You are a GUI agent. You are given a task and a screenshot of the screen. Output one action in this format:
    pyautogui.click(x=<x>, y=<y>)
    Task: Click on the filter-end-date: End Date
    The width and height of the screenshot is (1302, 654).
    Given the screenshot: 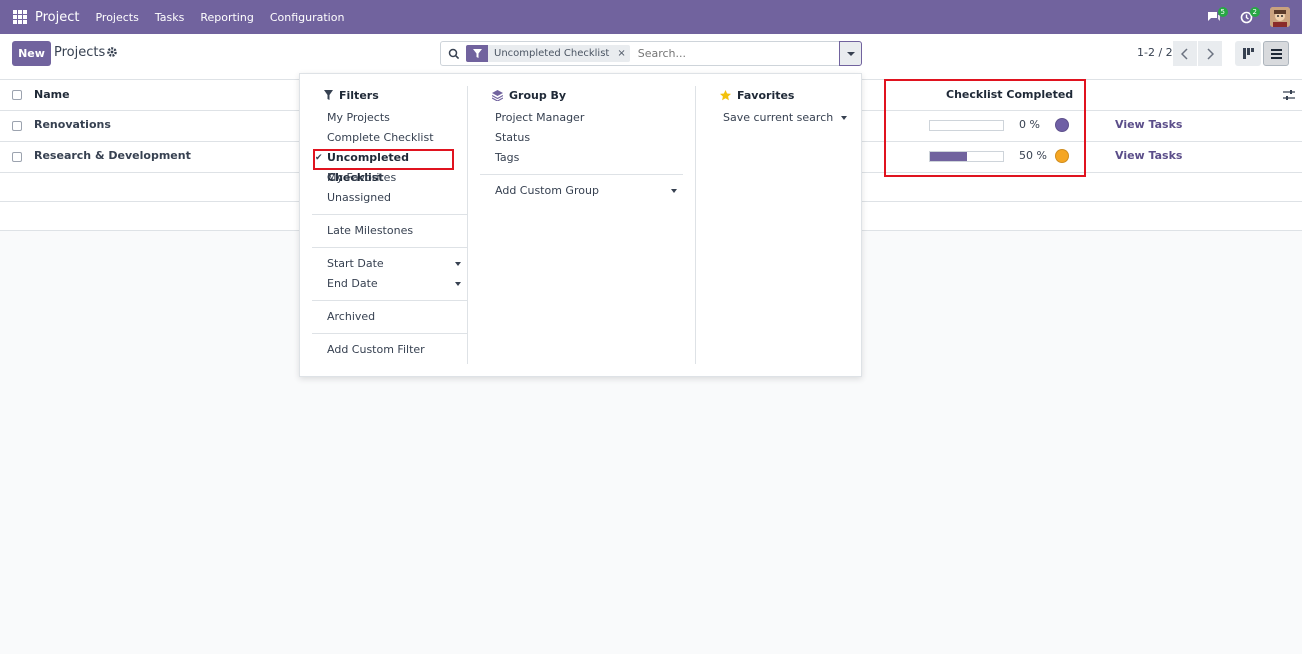 What is the action you would take?
    pyautogui.click(x=389, y=284)
    